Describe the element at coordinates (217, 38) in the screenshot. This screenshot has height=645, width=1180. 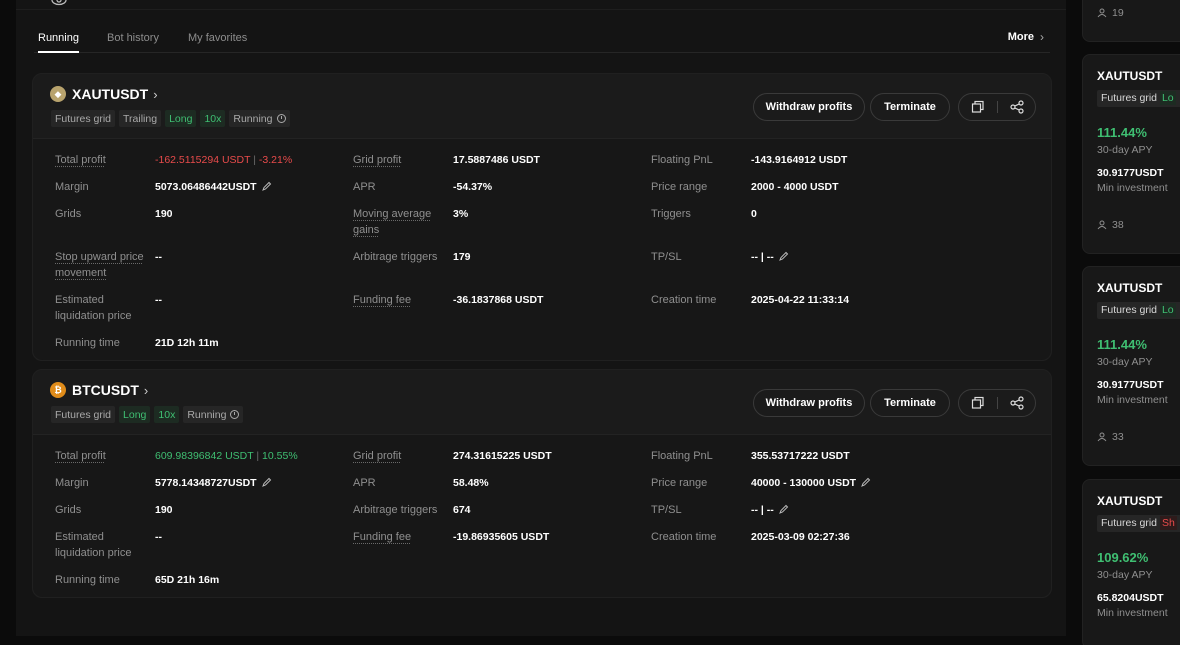
I see `tab-my-favorites: My favorites` at that location.